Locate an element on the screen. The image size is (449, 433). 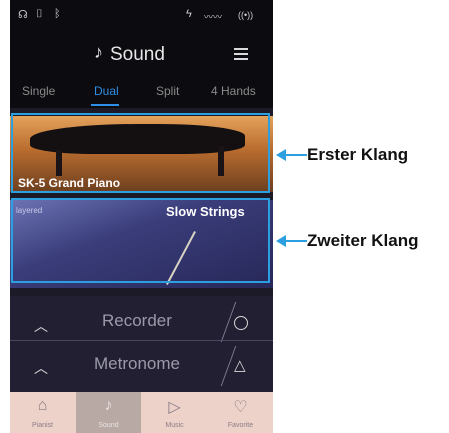
nav-item-sound: ♪ Sound is located at coordinates (108, 412).